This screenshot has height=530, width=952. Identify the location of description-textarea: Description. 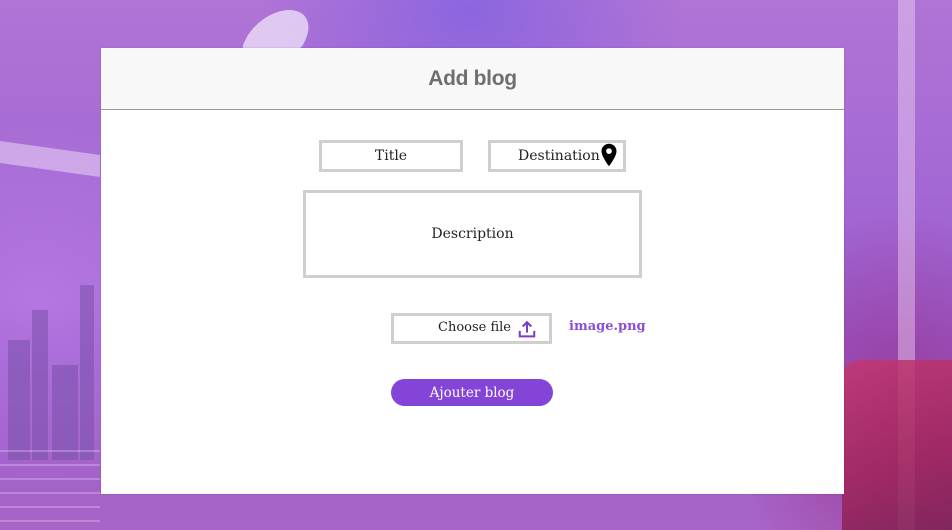
(472, 234).